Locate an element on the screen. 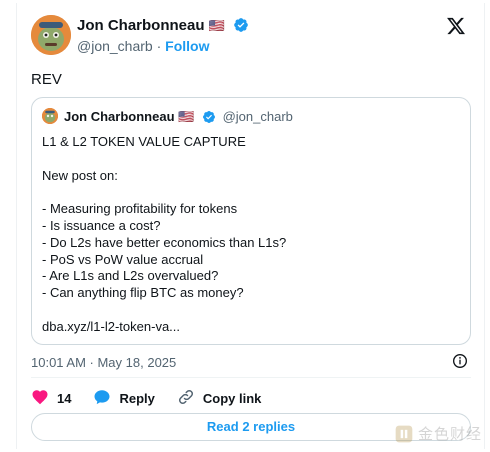 This screenshot has width=490, height=452. copy-link-button: Copy link is located at coordinates (219, 398).